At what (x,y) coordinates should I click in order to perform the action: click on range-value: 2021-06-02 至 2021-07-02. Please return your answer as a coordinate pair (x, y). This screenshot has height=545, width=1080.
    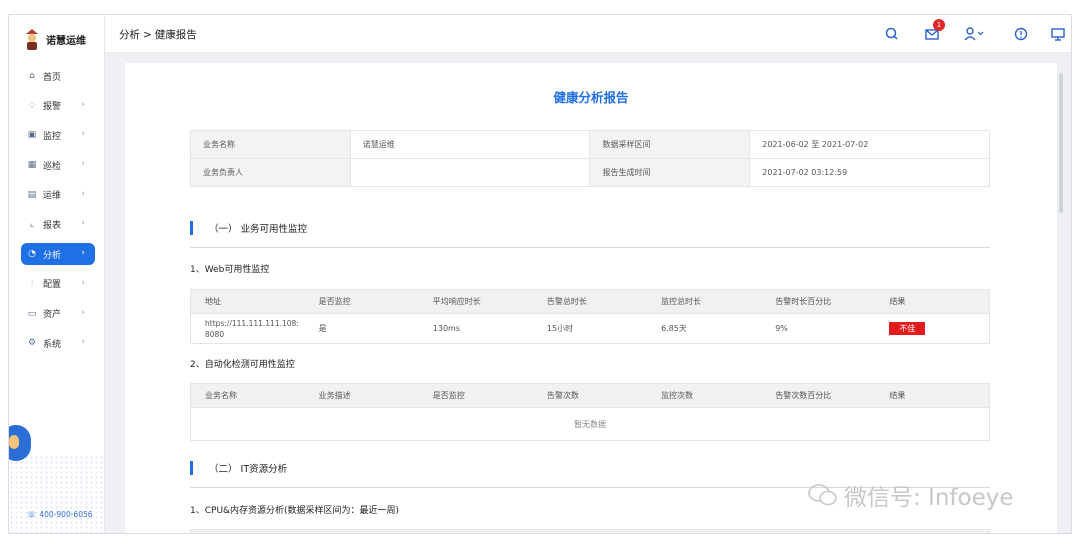
    Looking at the image, I should click on (869, 144).